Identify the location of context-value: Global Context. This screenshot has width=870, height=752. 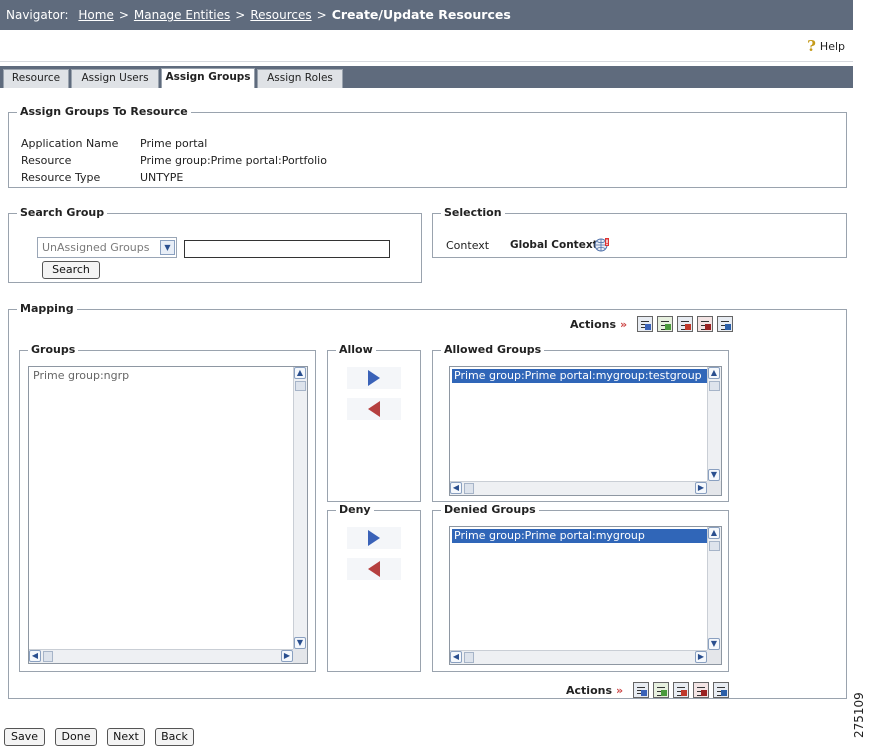
(554, 245).